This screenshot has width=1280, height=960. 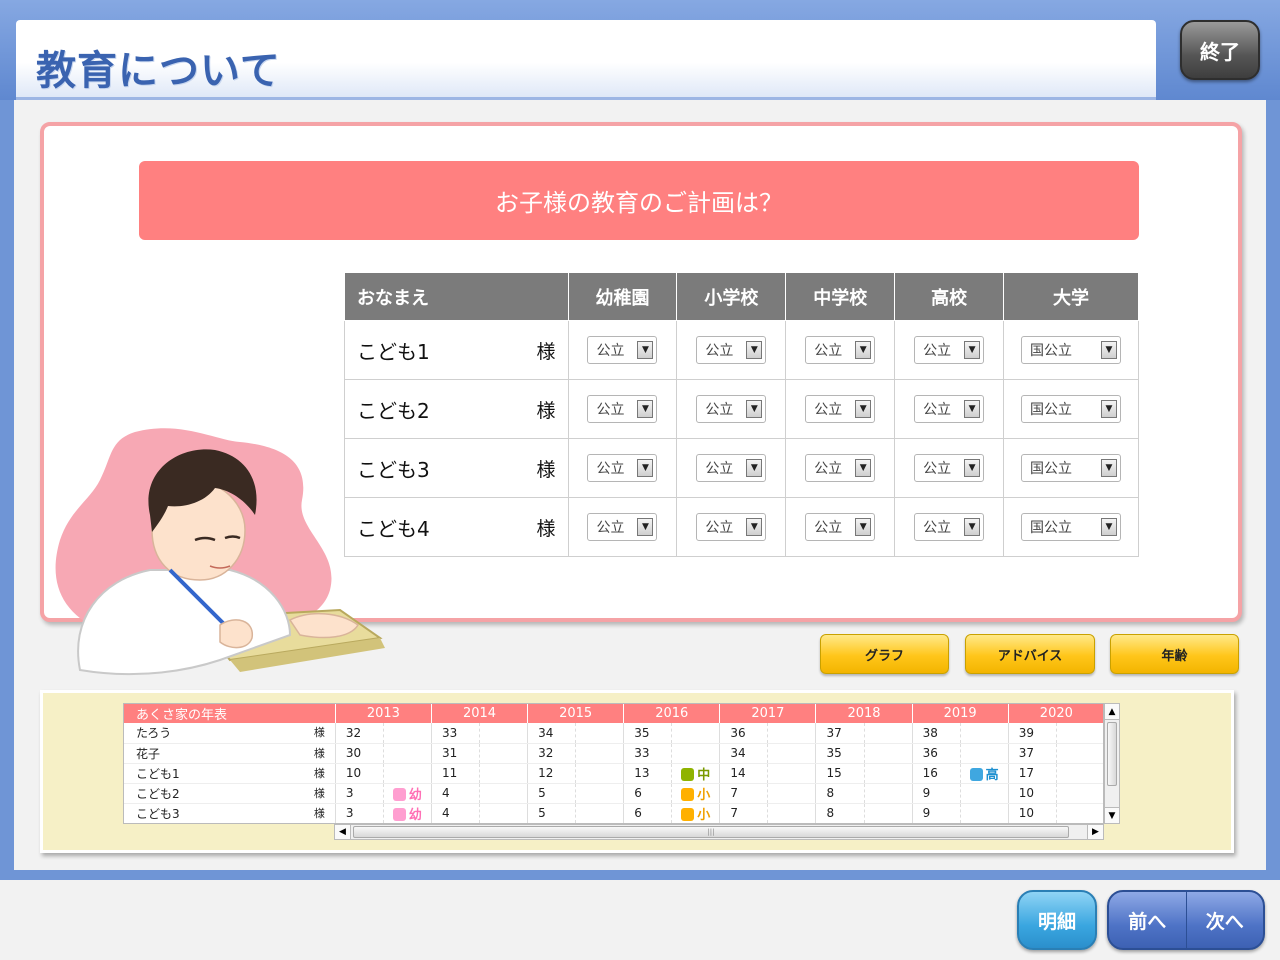 I want to click on next-button: 次へ, so click(x=1224, y=920).